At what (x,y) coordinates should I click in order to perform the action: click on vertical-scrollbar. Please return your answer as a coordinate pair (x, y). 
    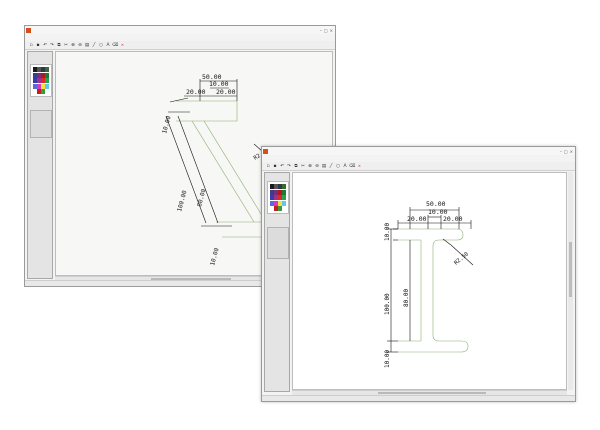
    Looking at the image, I should click on (570, 281).